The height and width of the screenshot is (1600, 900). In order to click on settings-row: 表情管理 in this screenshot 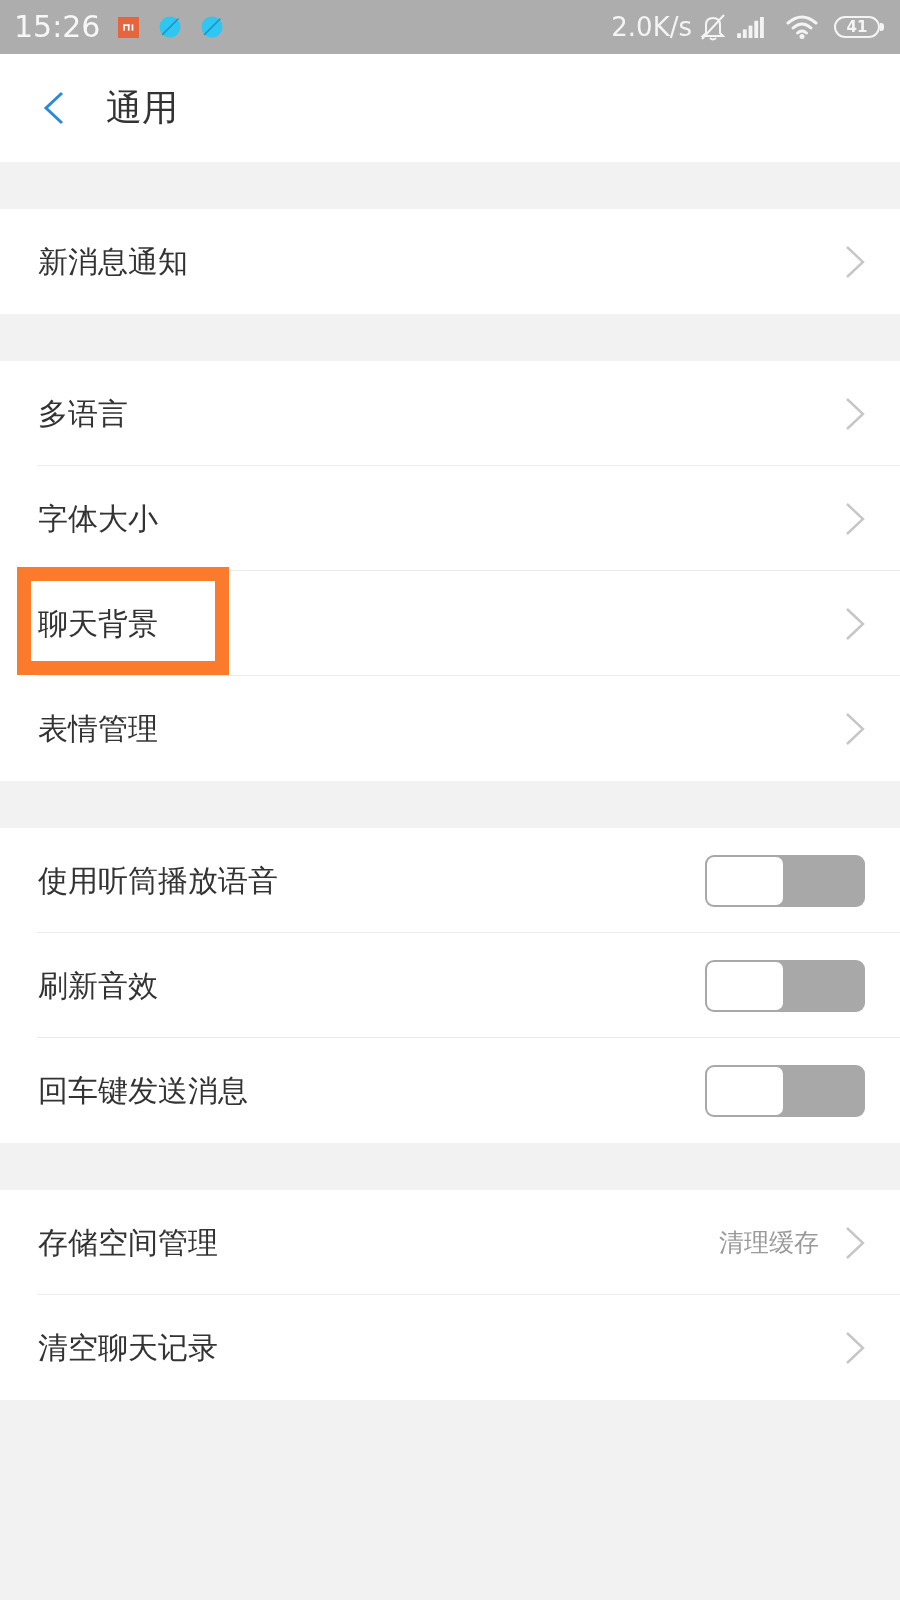, I will do `click(450, 728)`.